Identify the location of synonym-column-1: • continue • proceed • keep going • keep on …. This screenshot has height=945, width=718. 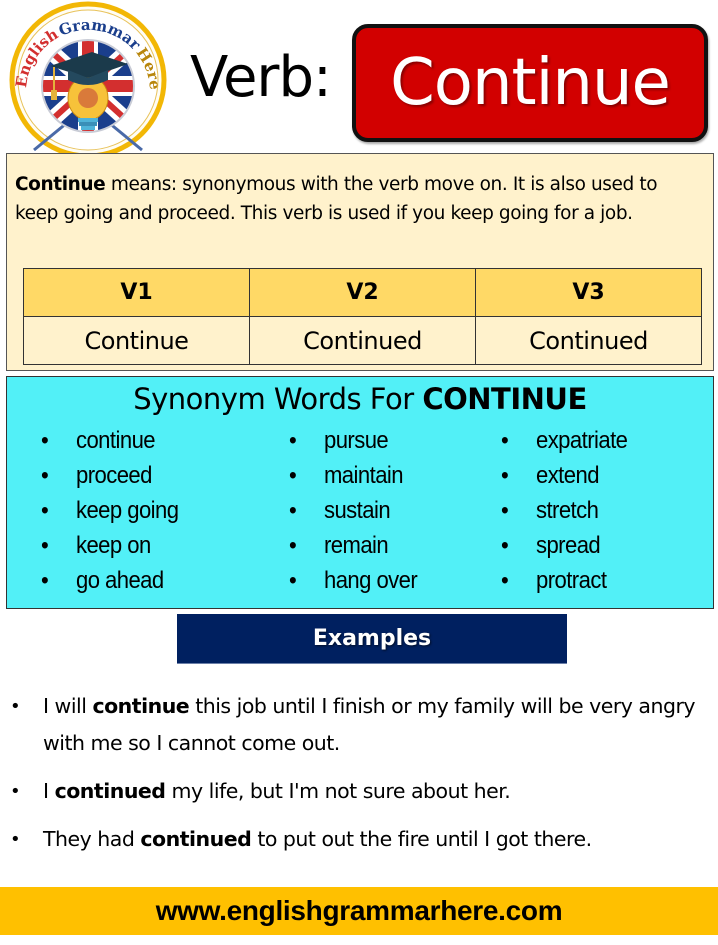
(115, 510).